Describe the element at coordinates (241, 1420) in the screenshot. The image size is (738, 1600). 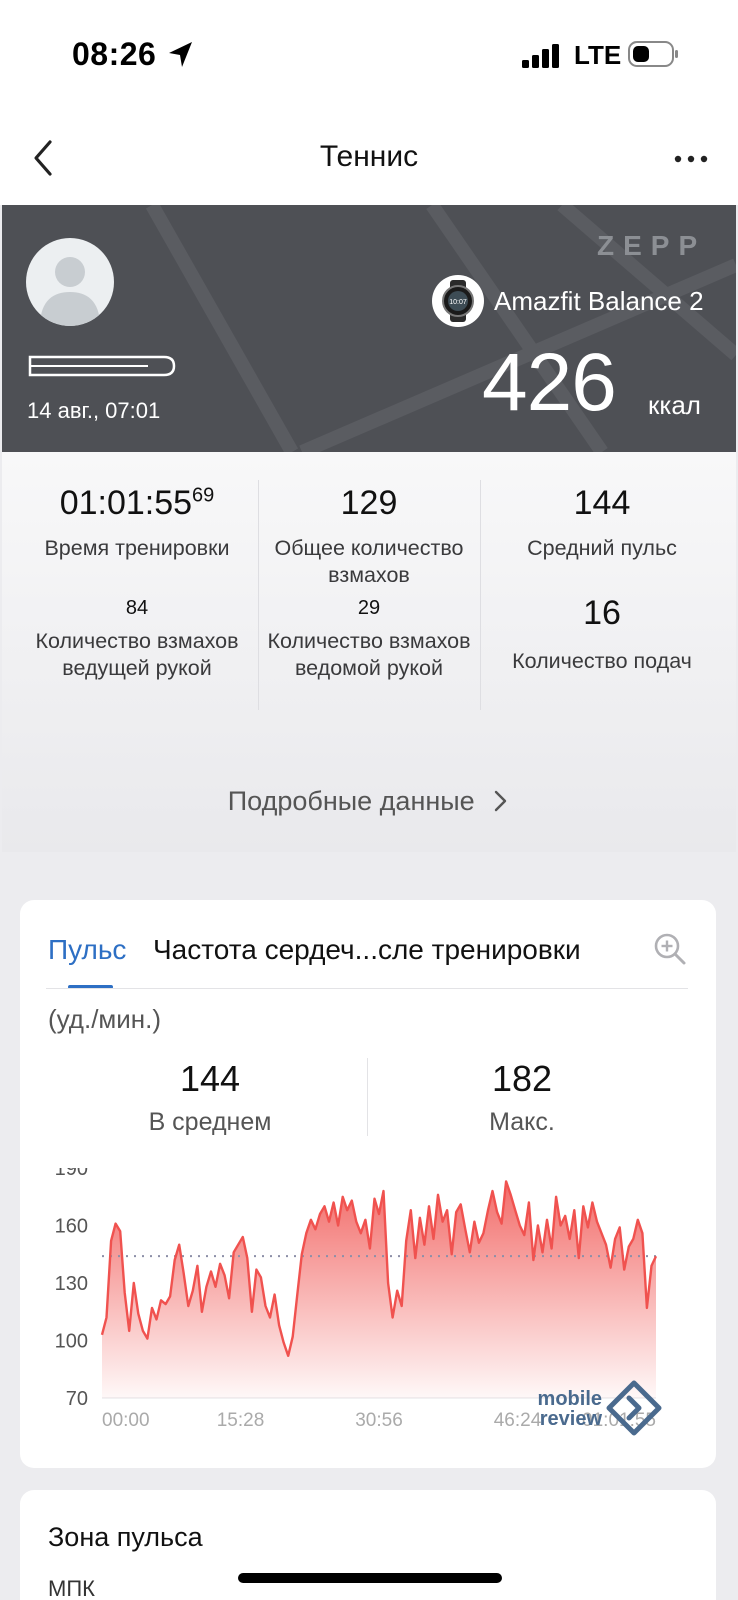
I see `x-tick-label: 15:28` at that location.